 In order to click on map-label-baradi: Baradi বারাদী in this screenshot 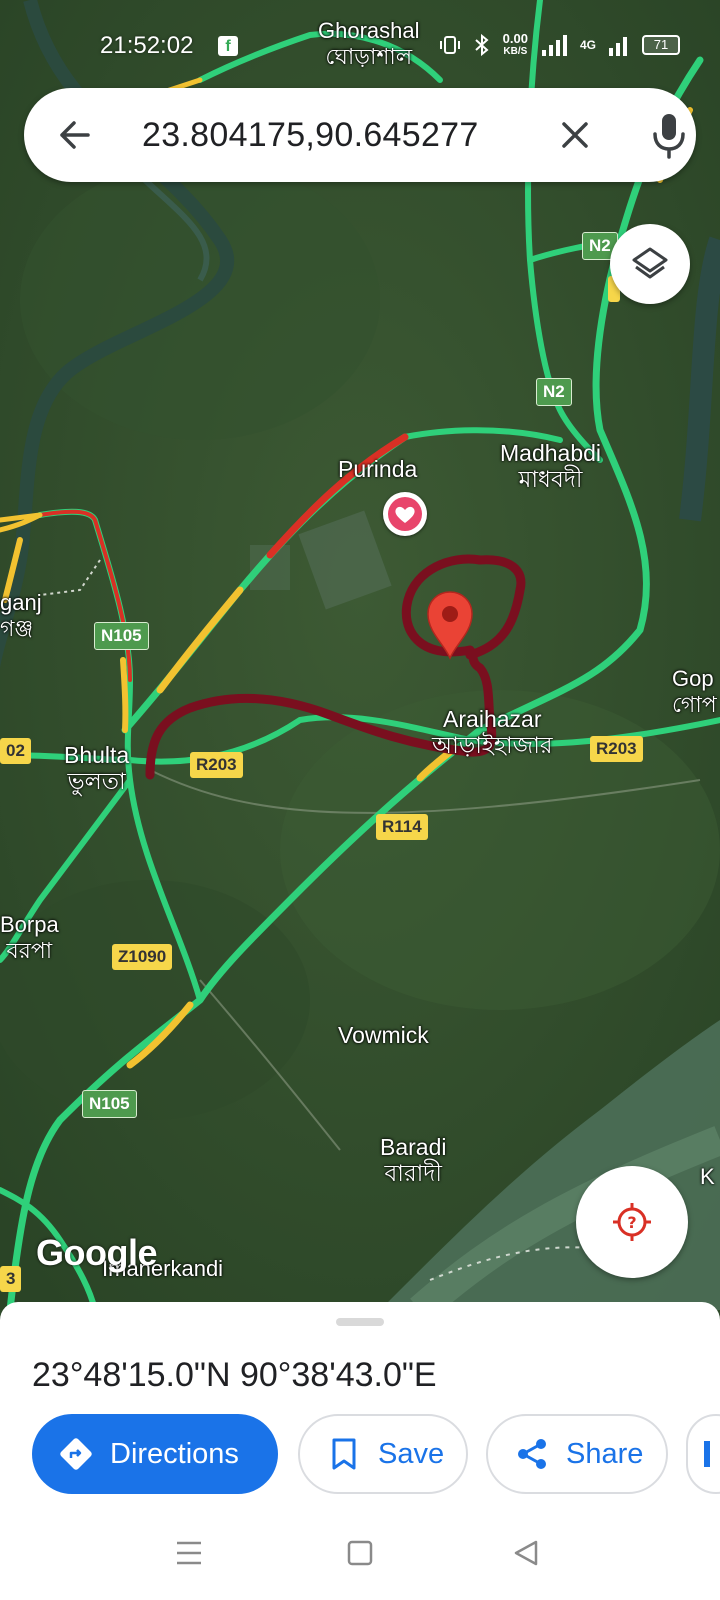, I will do `click(413, 1160)`.